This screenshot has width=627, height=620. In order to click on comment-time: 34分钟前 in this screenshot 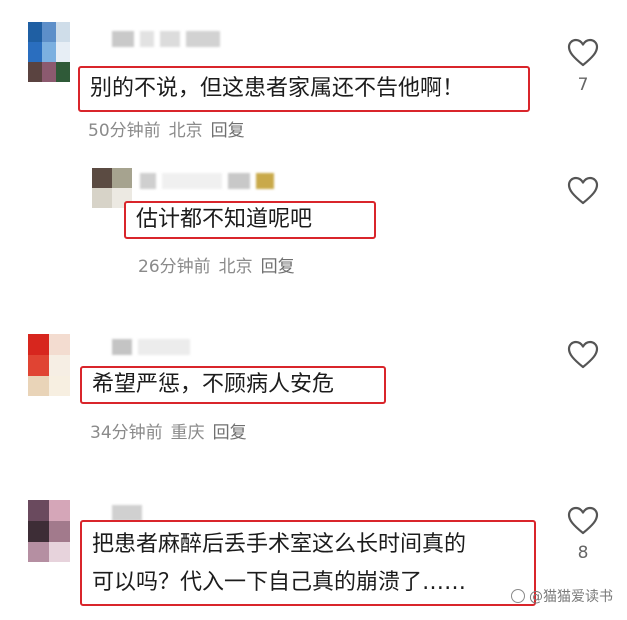, I will do `click(126, 433)`.